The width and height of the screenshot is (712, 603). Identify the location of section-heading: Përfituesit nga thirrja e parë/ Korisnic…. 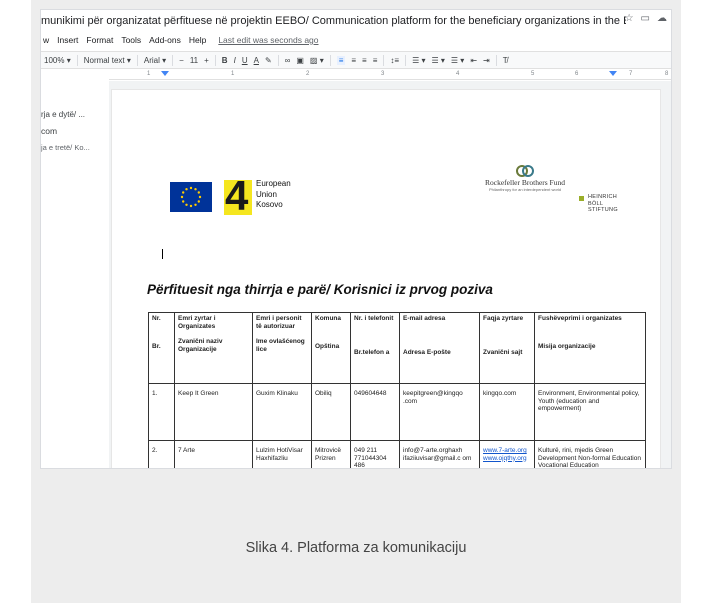
(320, 289).